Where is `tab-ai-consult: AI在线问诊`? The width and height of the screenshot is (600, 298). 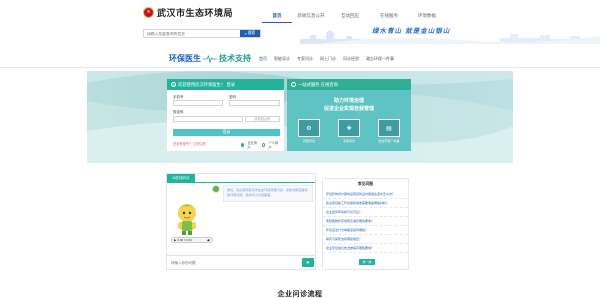 tab-ai-consult: AI在线问诊 is located at coordinates (181, 178).